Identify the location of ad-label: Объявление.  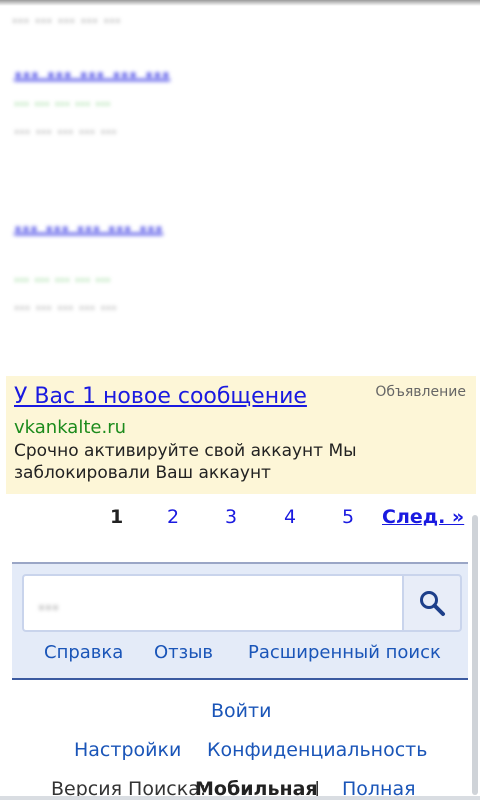
(420, 392).